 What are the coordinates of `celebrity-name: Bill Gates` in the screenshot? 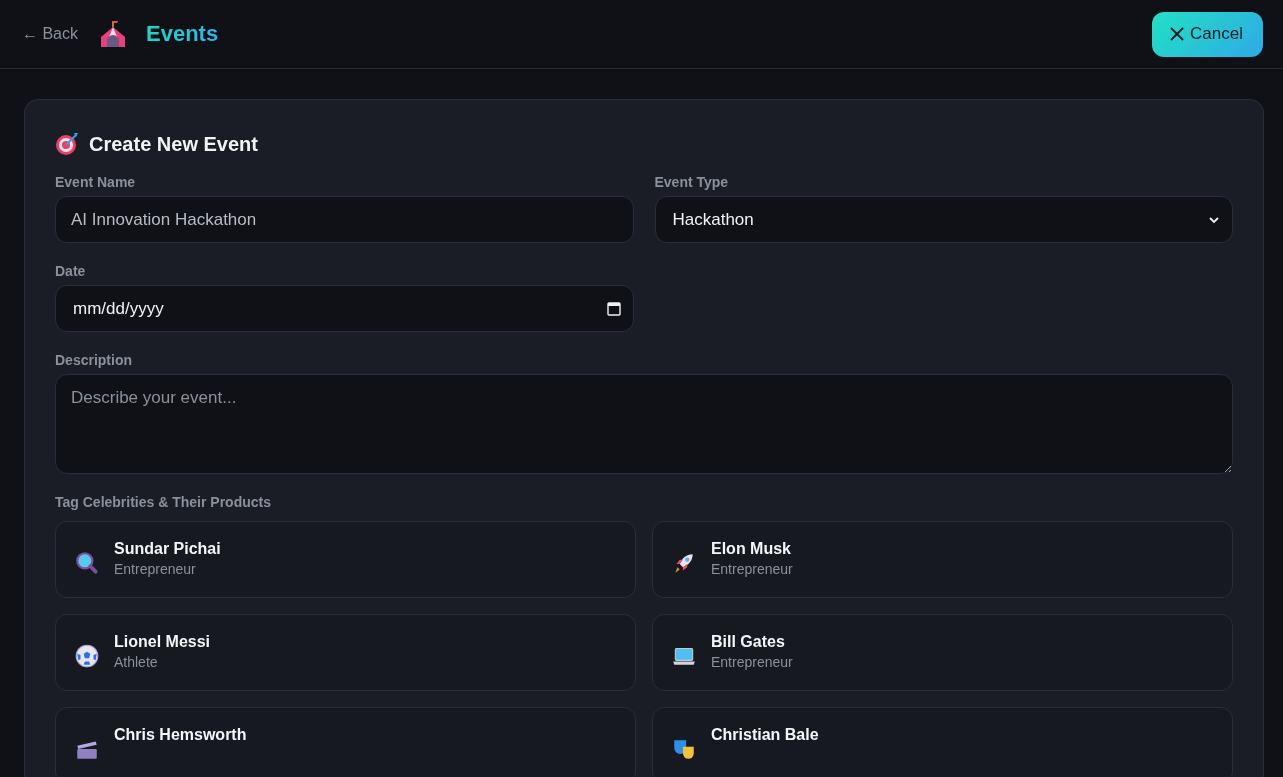 It's located at (748, 642).